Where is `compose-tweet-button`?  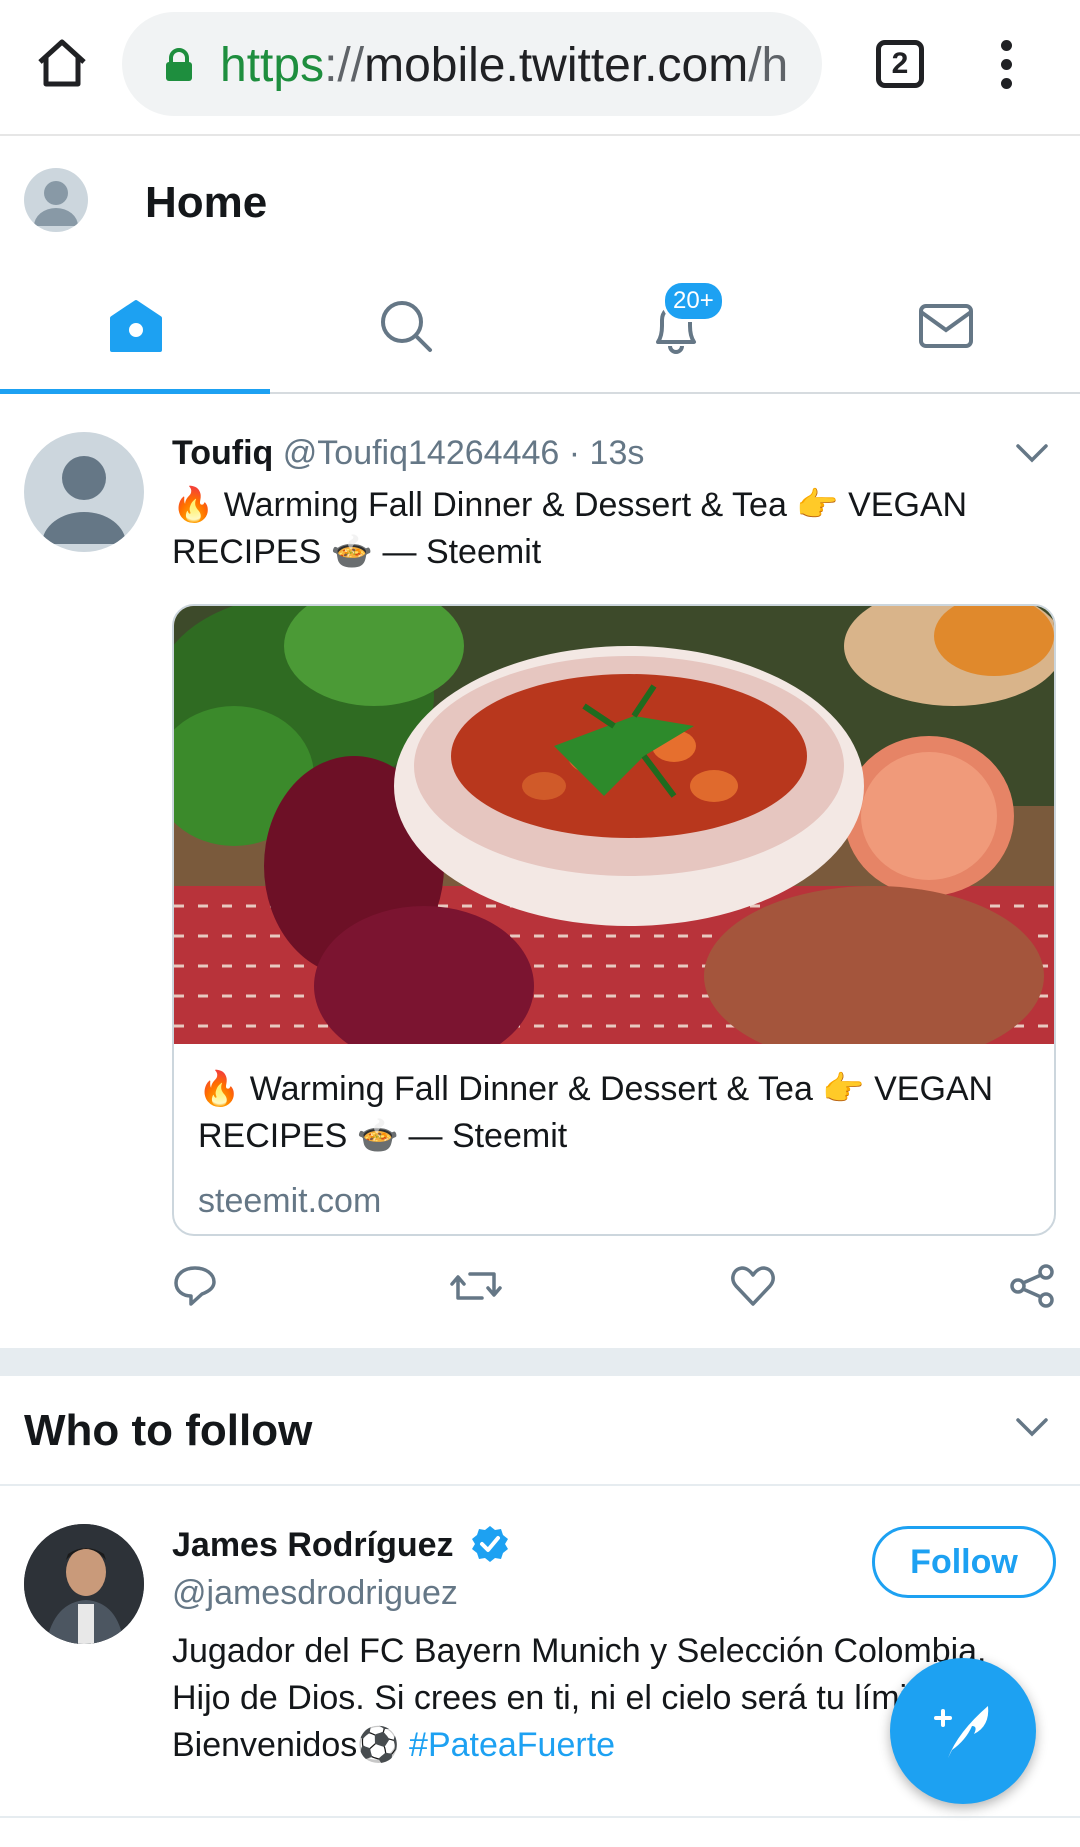
compose-tweet-button is located at coordinates (963, 1731).